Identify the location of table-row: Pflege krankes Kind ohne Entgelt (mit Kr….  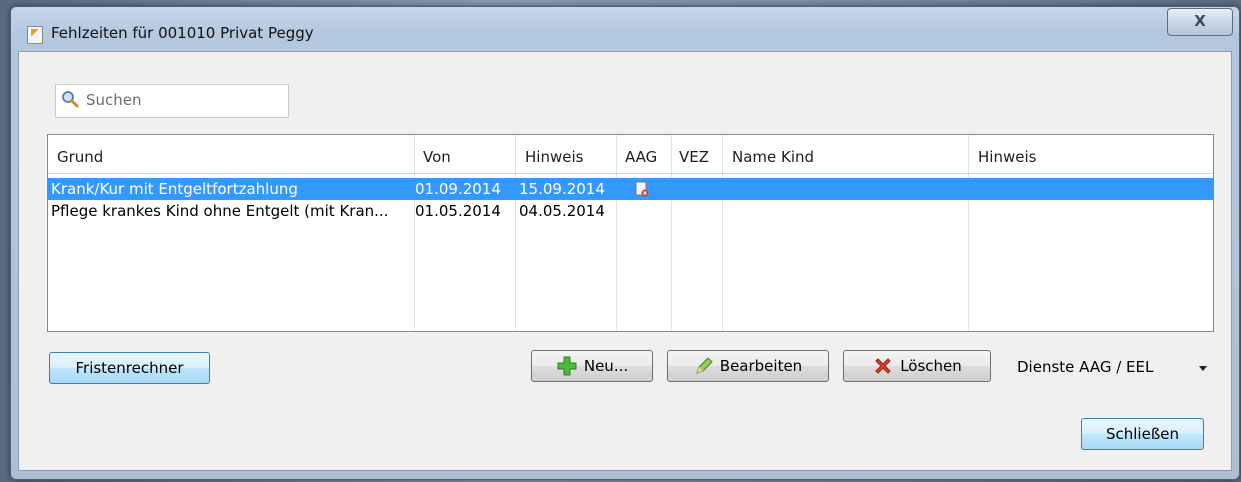
(630, 211).